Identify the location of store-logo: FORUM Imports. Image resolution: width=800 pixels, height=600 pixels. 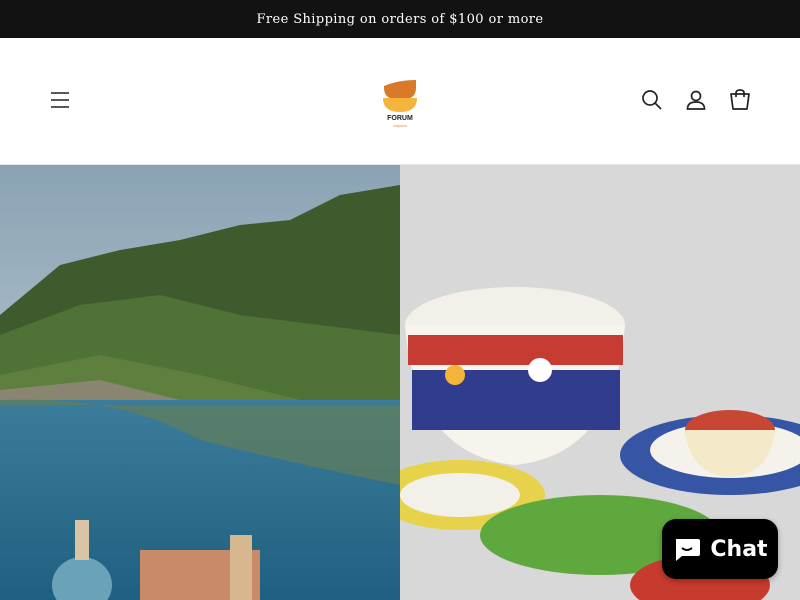
(400, 105).